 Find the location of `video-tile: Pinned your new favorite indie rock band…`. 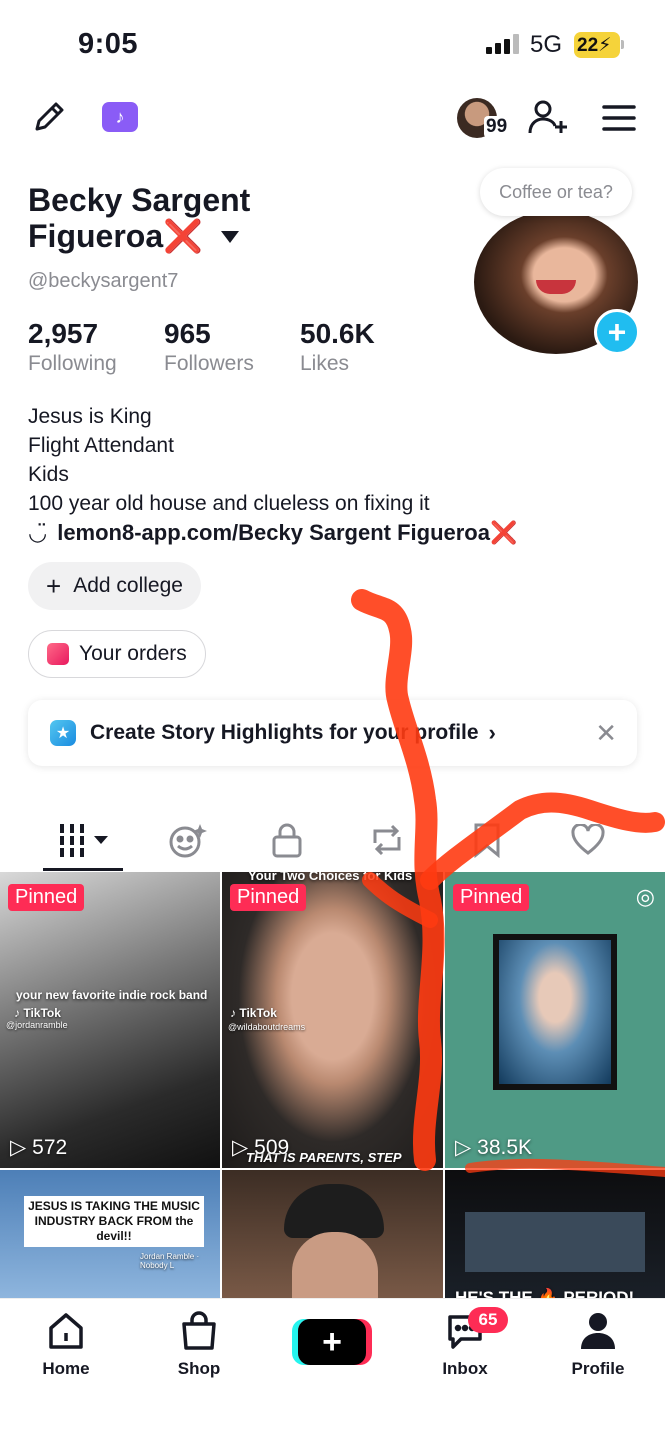

video-tile: Pinned your new favorite indie rock band… is located at coordinates (110, 1020).